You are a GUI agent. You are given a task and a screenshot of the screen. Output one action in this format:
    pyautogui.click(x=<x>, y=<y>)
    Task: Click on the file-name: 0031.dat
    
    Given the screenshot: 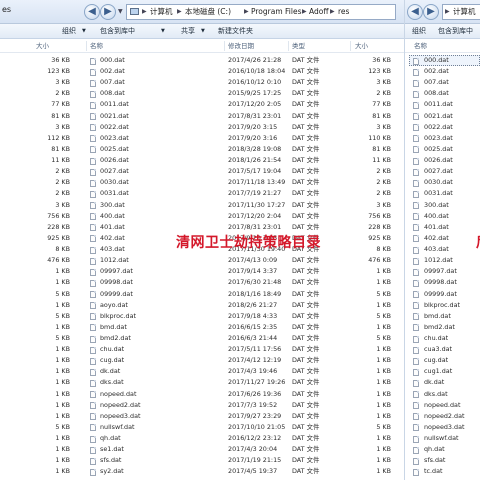 What is the action you would take?
    pyautogui.click(x=114, y=193)
    